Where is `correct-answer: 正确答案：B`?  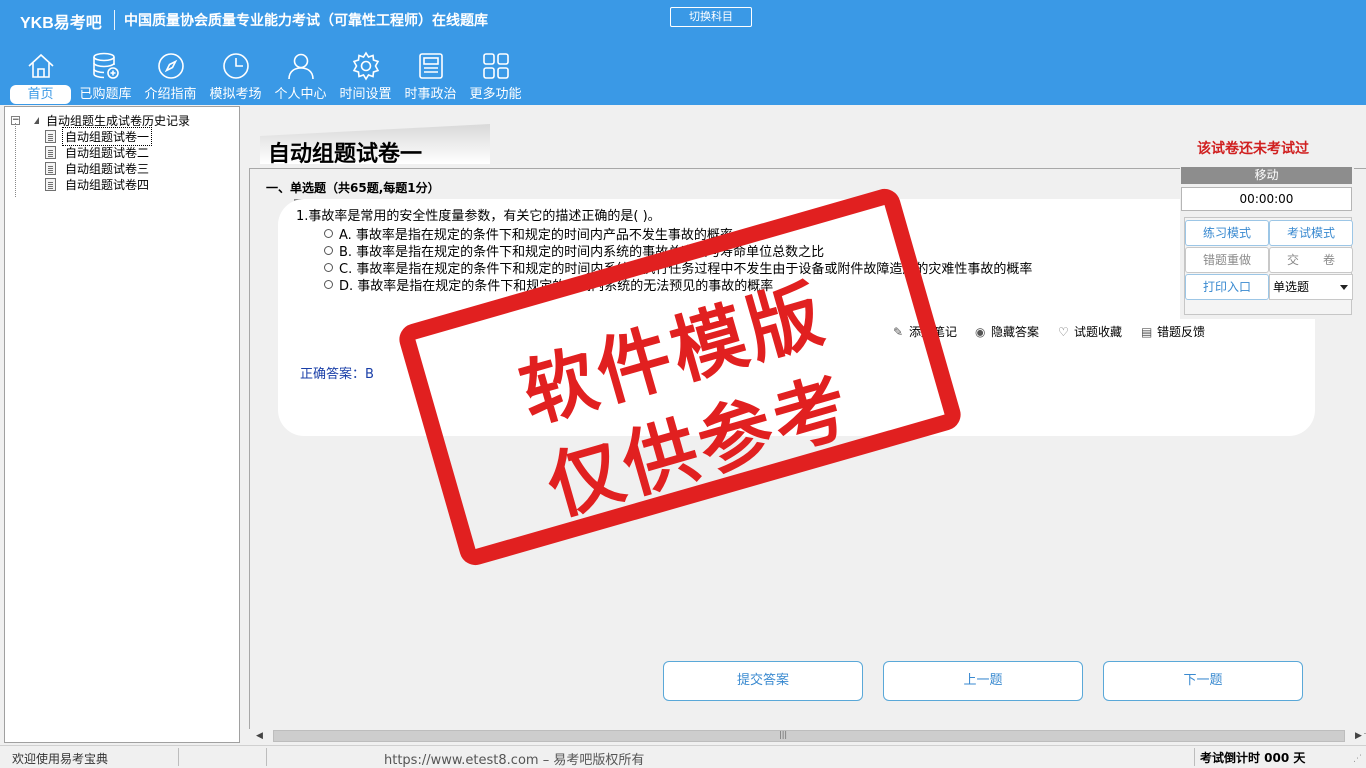 correct-answer: 正确答案：B is located at coordinates (337, 374).